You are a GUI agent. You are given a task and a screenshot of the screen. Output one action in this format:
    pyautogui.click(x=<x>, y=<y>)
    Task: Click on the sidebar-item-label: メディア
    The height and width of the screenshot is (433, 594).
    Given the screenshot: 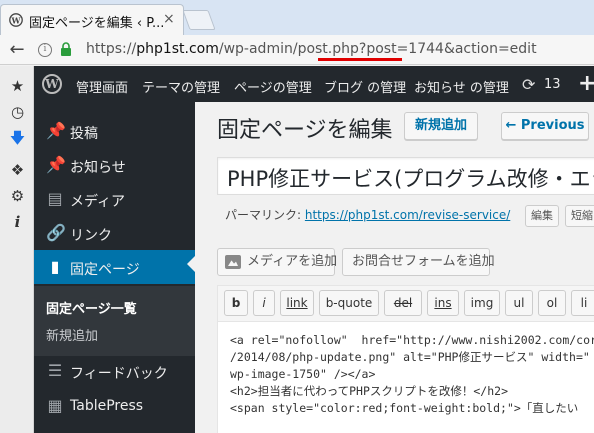 What is the action you would take?
    pyautogui.click(x=98, y=202)
    